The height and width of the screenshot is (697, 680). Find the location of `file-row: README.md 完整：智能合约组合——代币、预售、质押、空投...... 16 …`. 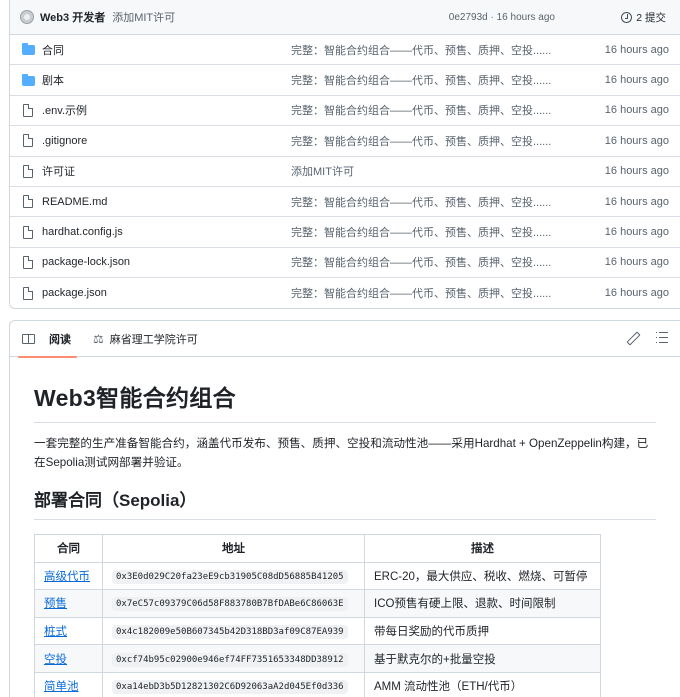

file-row: README.md 完整：智能合约组合——代币、预售、质押、空投...... 16 … is located at coordinates (345, 202).